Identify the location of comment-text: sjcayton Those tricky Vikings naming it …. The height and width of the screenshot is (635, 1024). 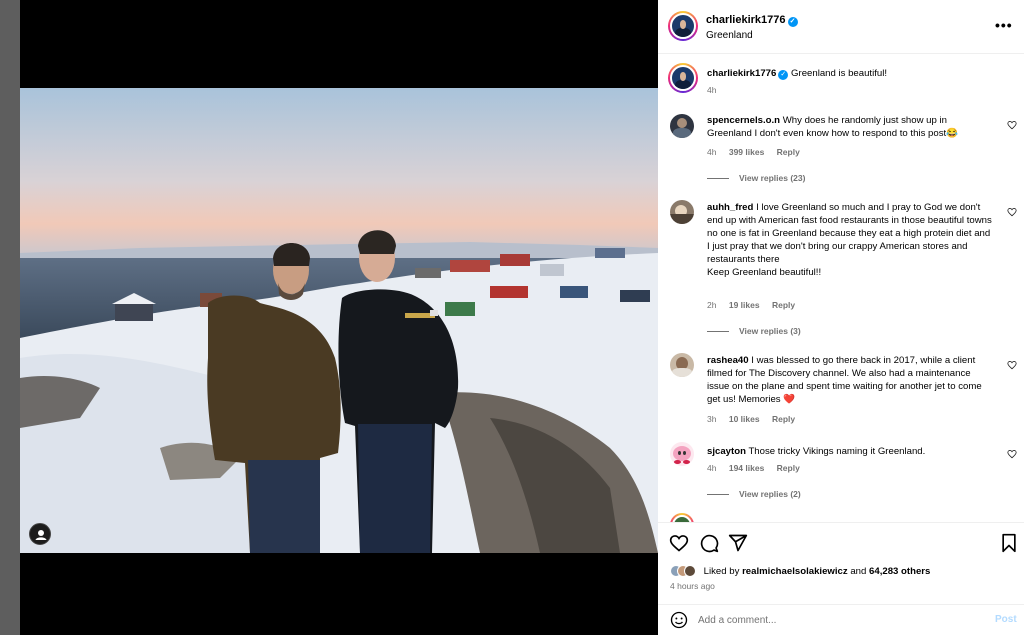
(849, 451).